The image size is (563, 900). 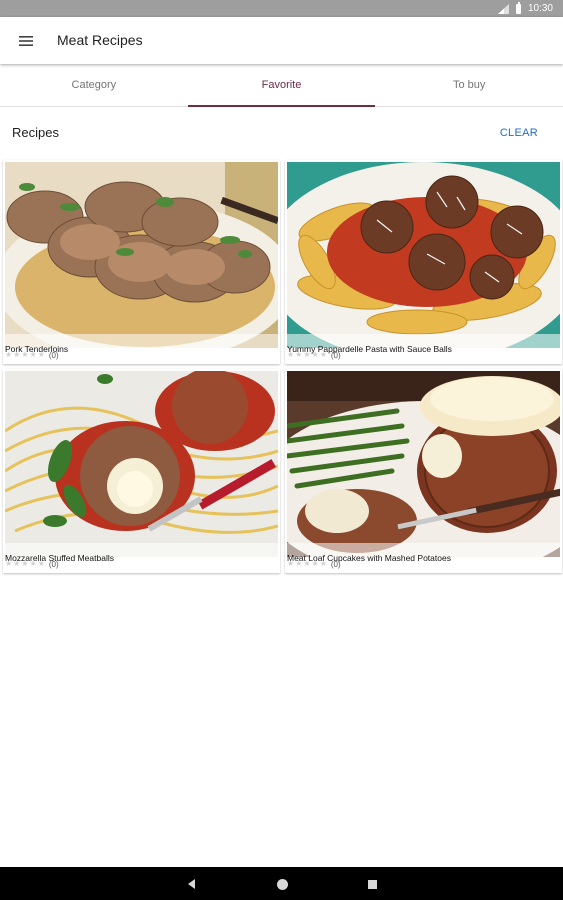 I want to click on status-time: 10:30, so click(x=540, y=8).